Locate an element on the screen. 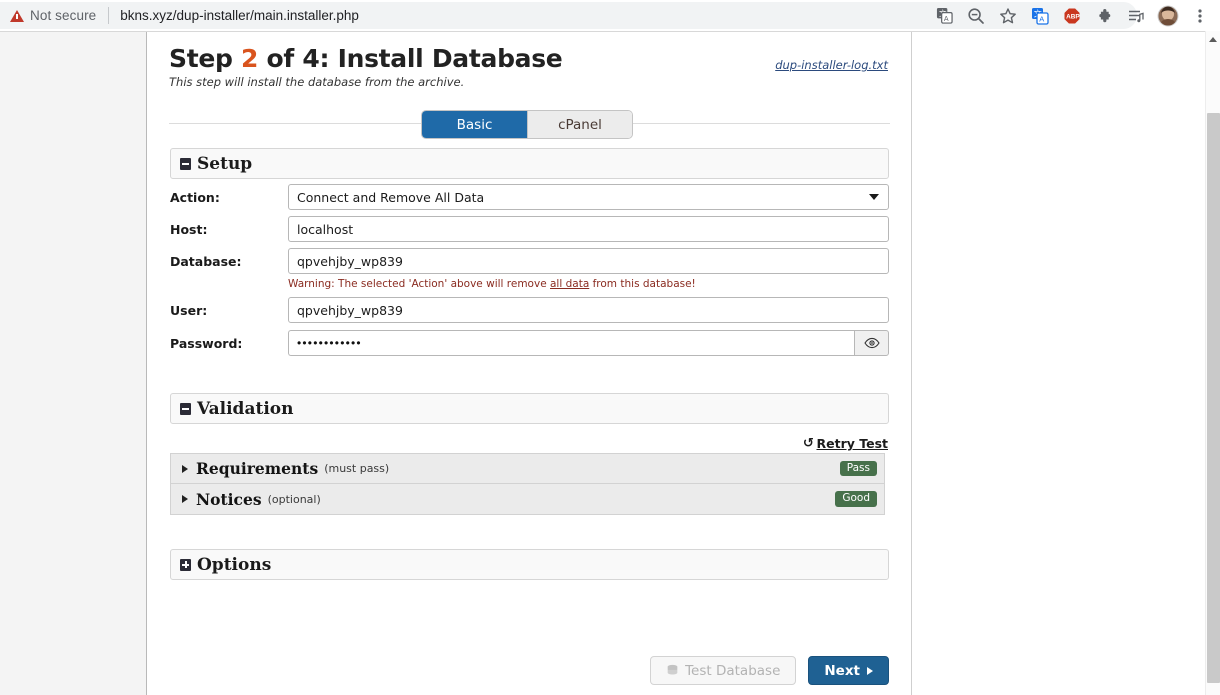  warning-emphasis: all data is located at coordinates (570, 284).